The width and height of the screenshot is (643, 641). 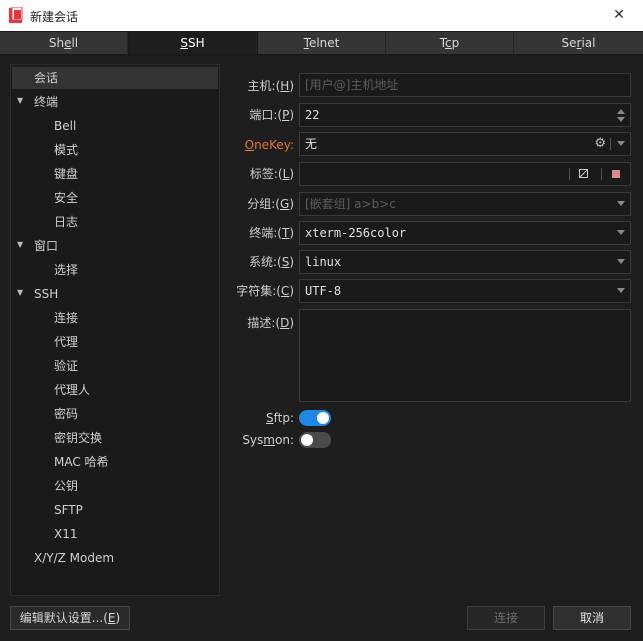 I want to click on tree-item-log: 日志, so click(x=66, y=222).